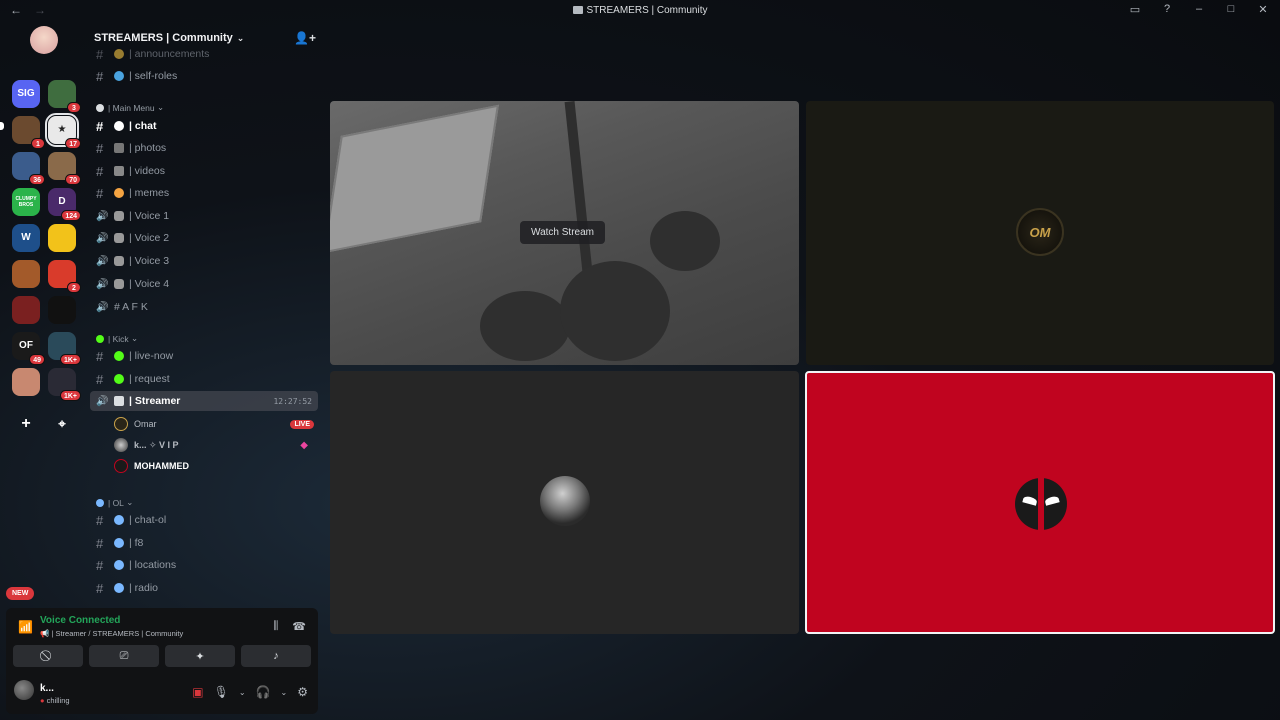 Image resolution: width=1280 pixels, height=720 pixels. What do you see at coordinates (48, 656) in the screenshot?
I see `camera-off-button: ⃠` at bounding box center [48, 656].